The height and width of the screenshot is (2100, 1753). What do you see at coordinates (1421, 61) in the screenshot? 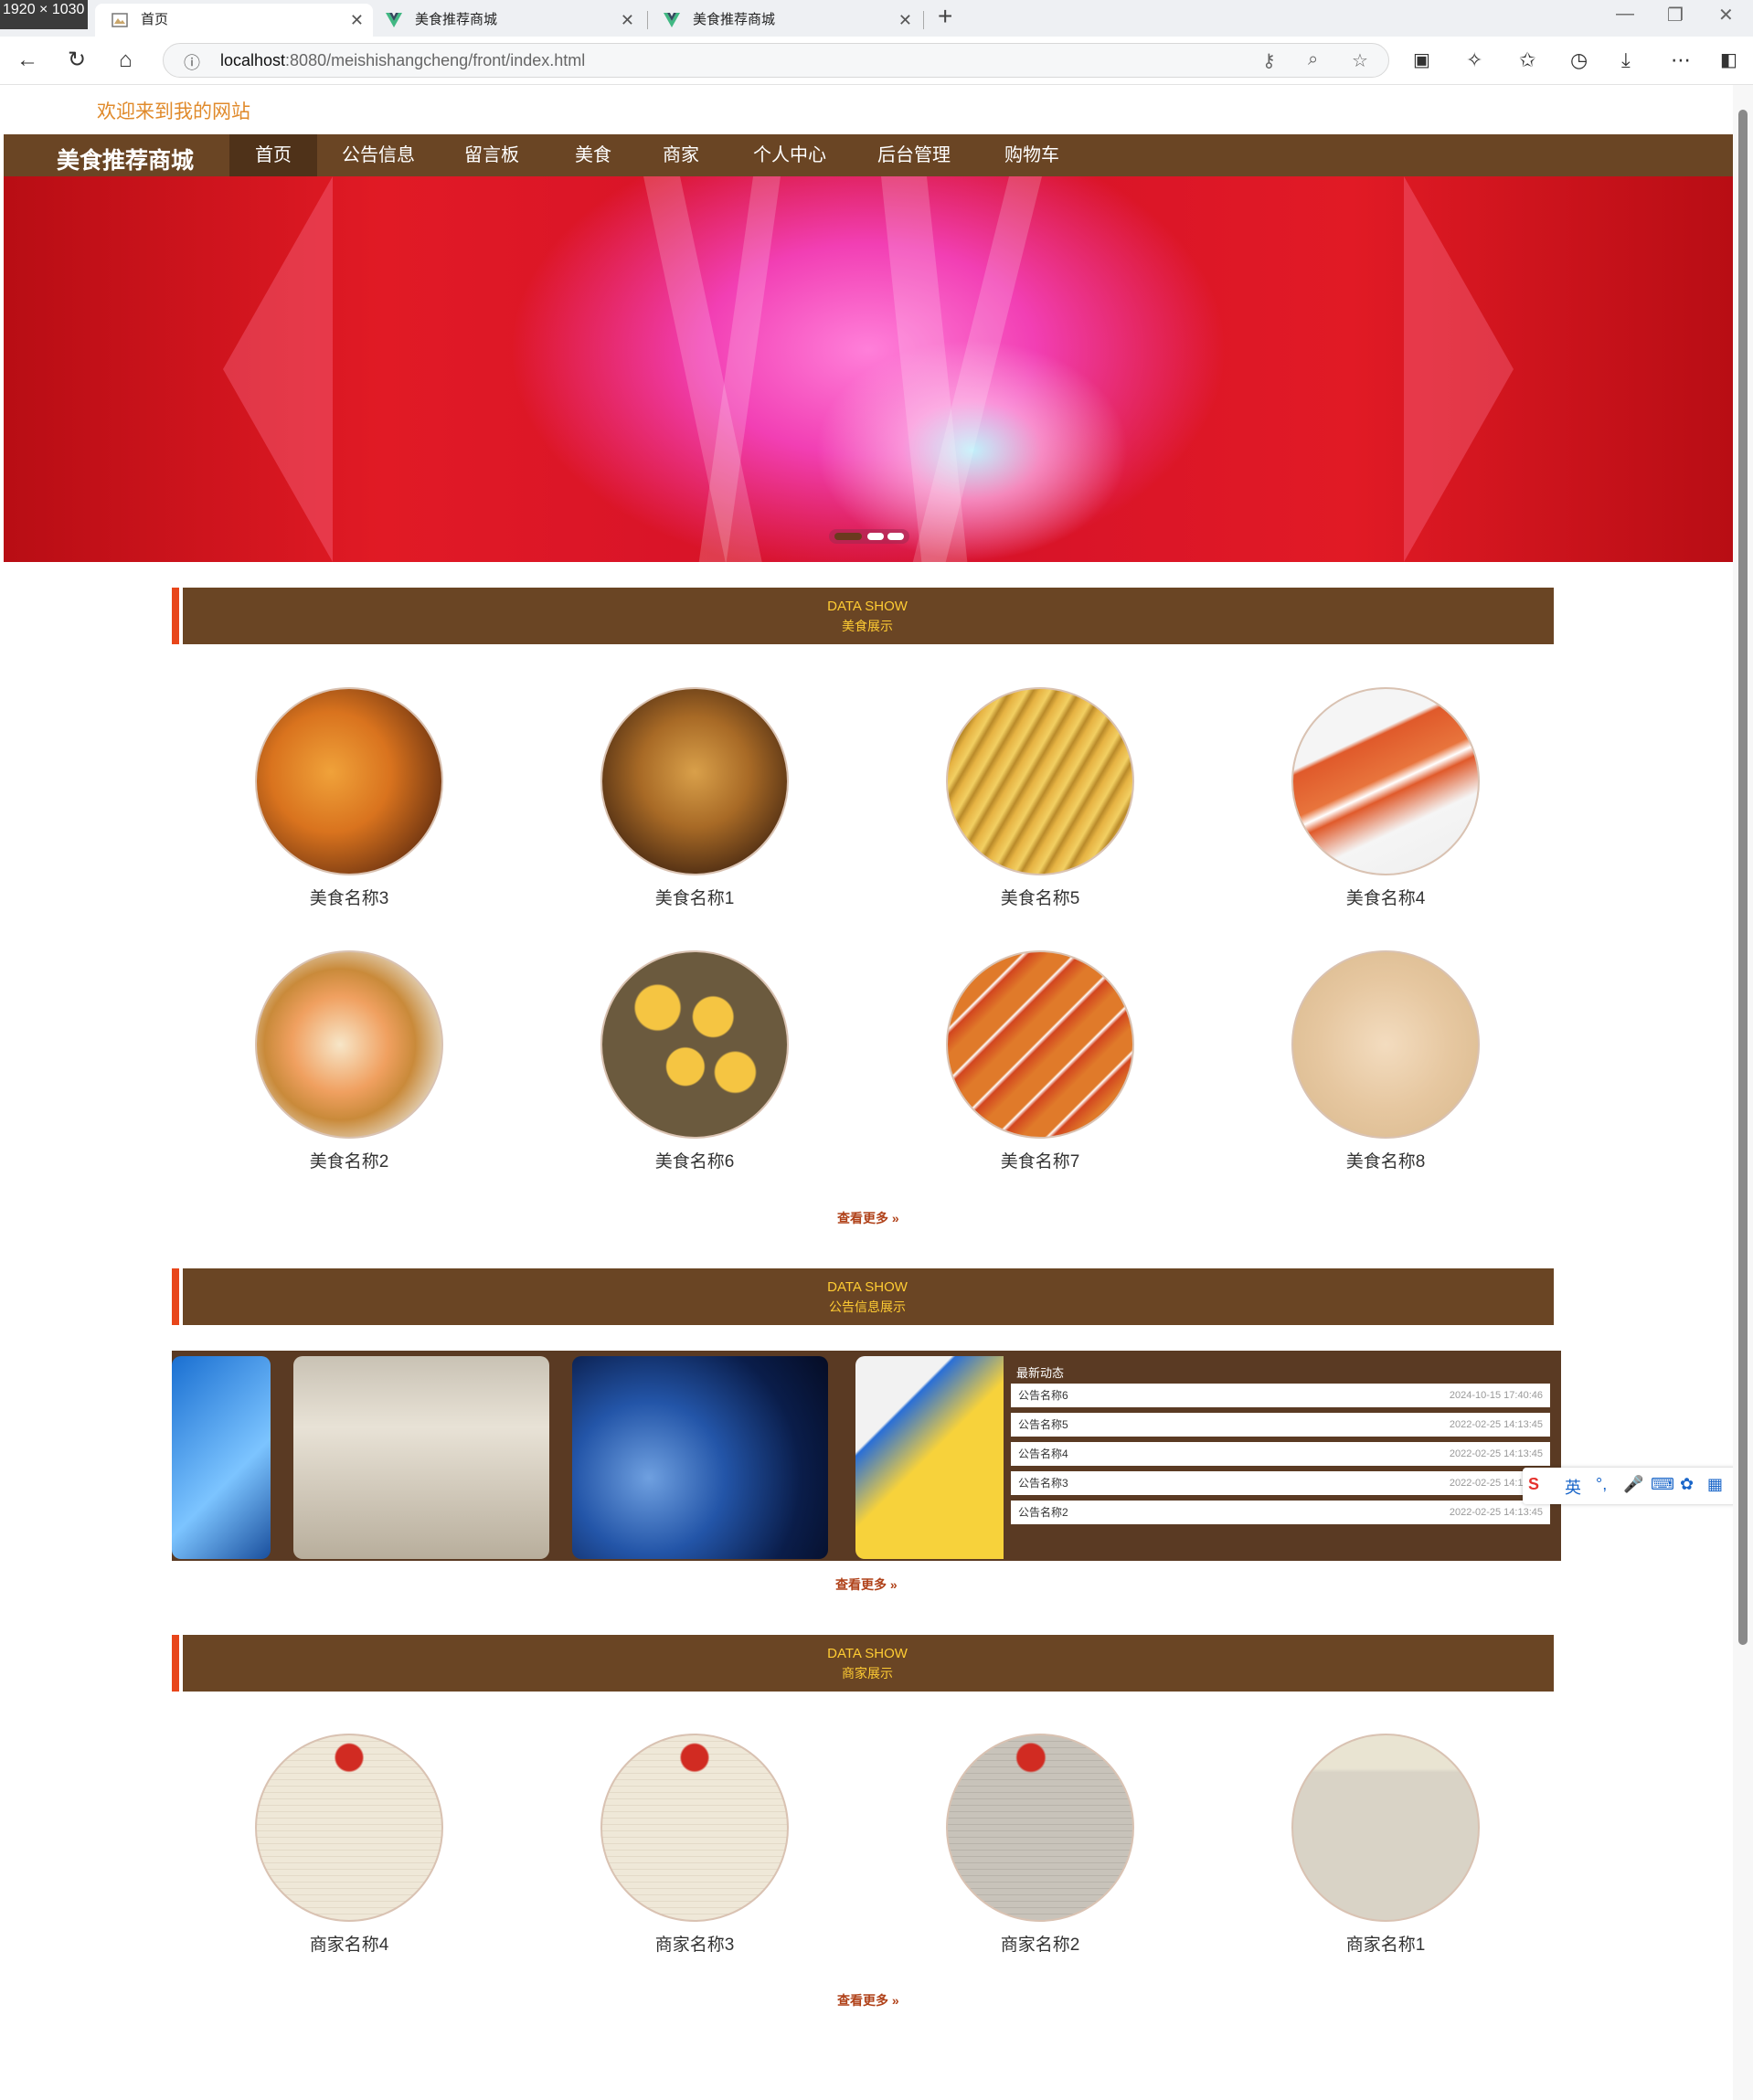
I see `extension-app-icon: ▣` at bounding box center [1421, 61].